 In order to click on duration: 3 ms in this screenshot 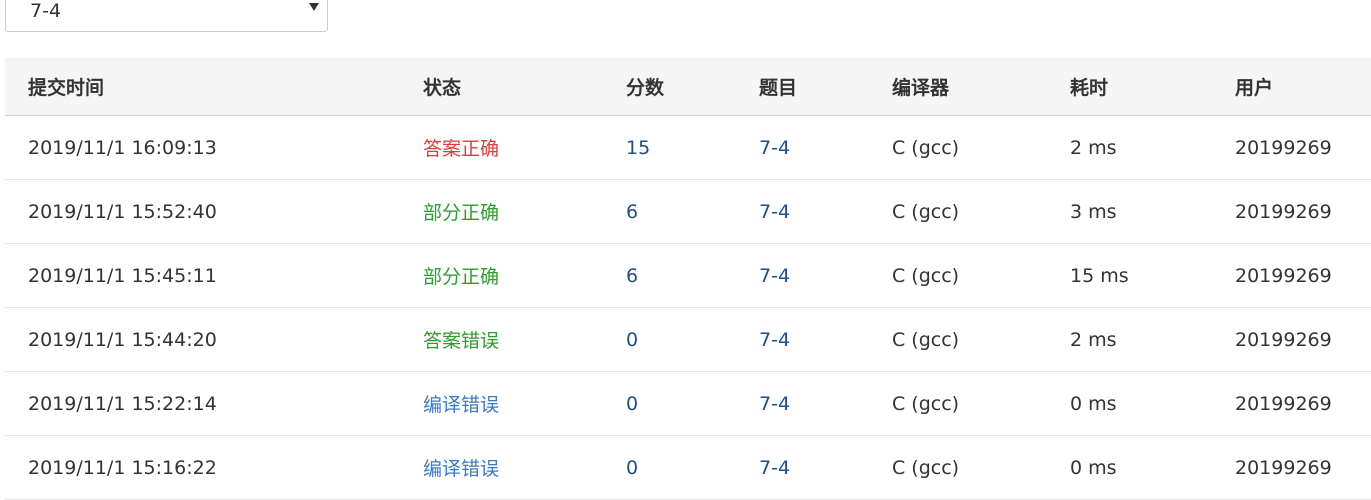, I will do `click(1093, 211)`.